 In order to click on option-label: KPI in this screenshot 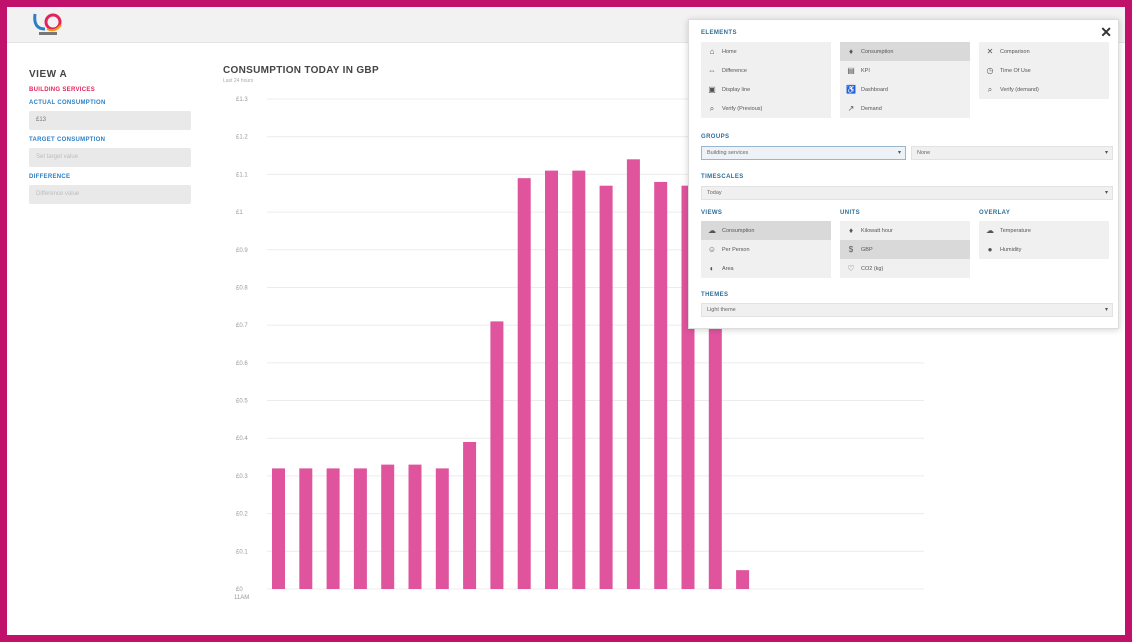, I will do `click(865, 70)`.